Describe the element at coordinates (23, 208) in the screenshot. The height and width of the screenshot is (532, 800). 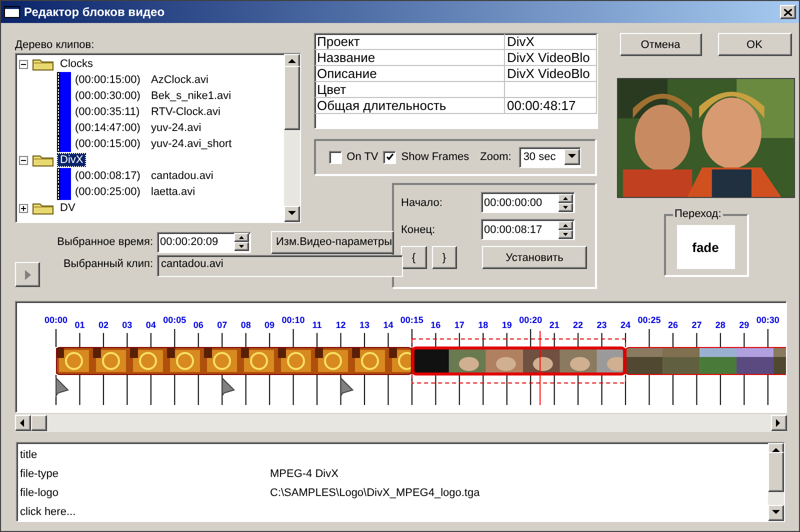
I see `expand-icon` at that location.